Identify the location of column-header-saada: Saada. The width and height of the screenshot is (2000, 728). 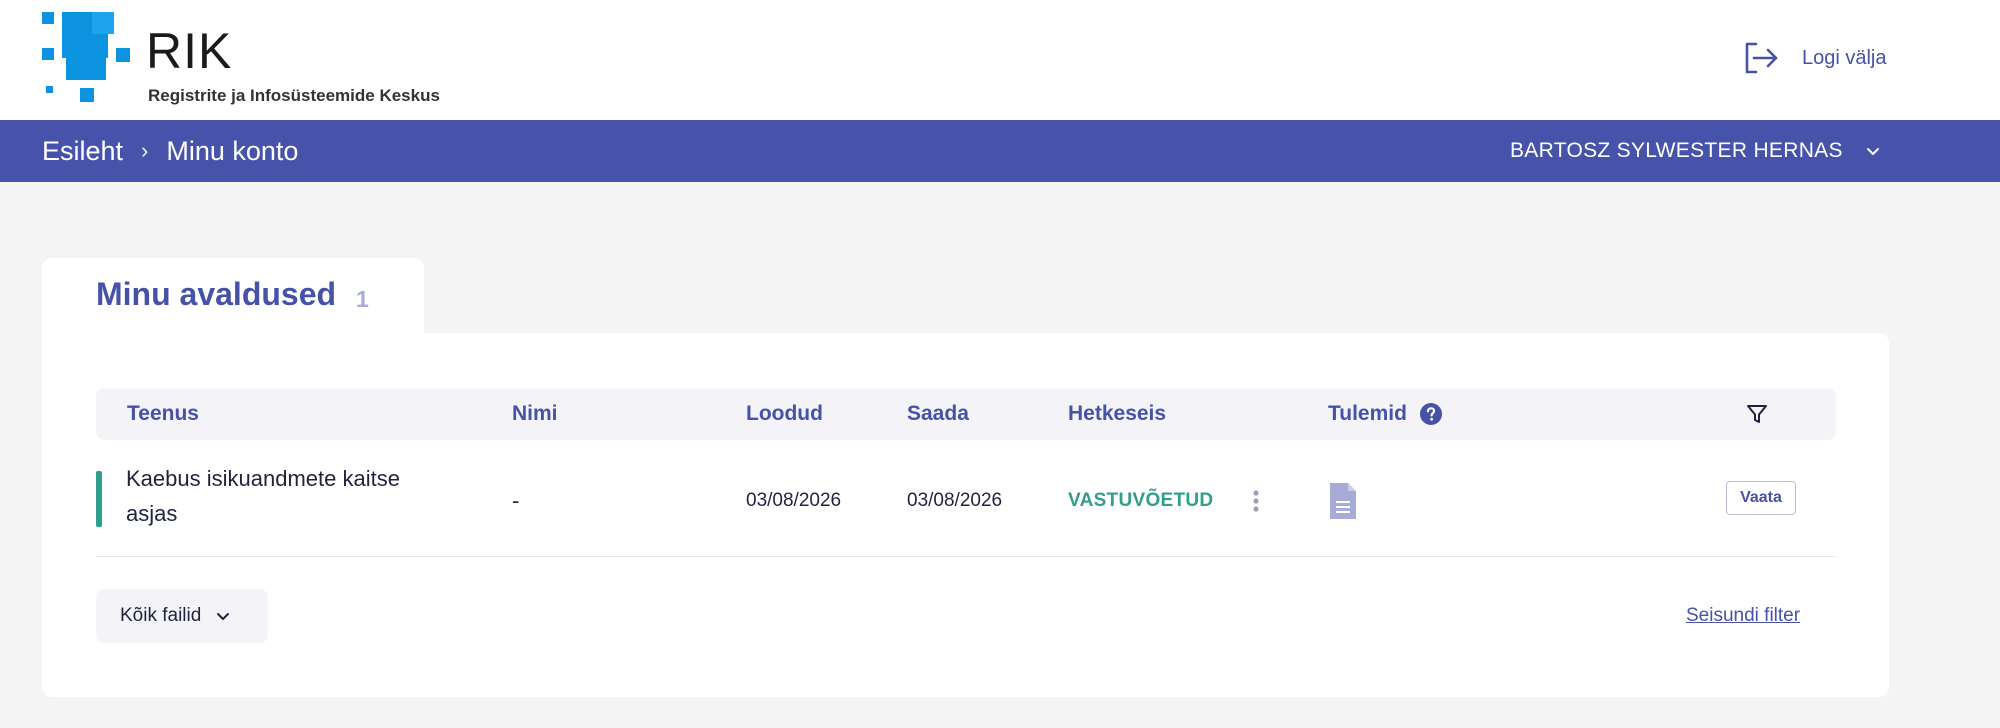
(938, 413).